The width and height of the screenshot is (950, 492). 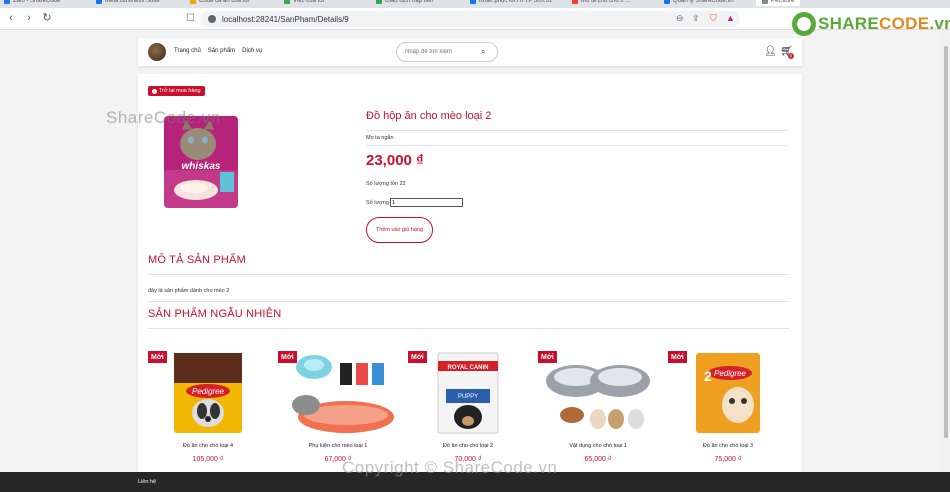 I want to click on quantity-label: Số lượng, so click(x=377, y=203).